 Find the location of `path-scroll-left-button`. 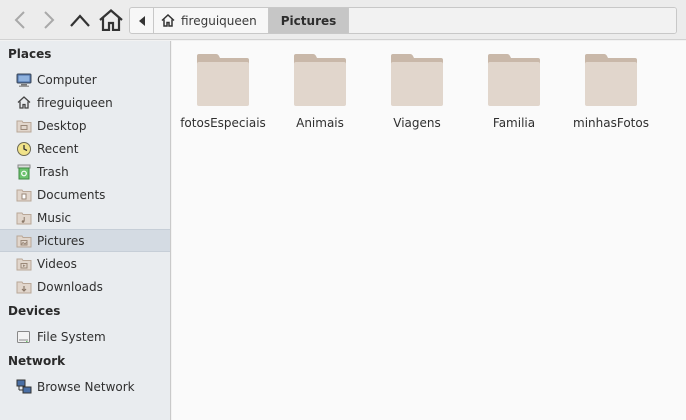

path-scroll-left-button is located at coordinates (142, 20).